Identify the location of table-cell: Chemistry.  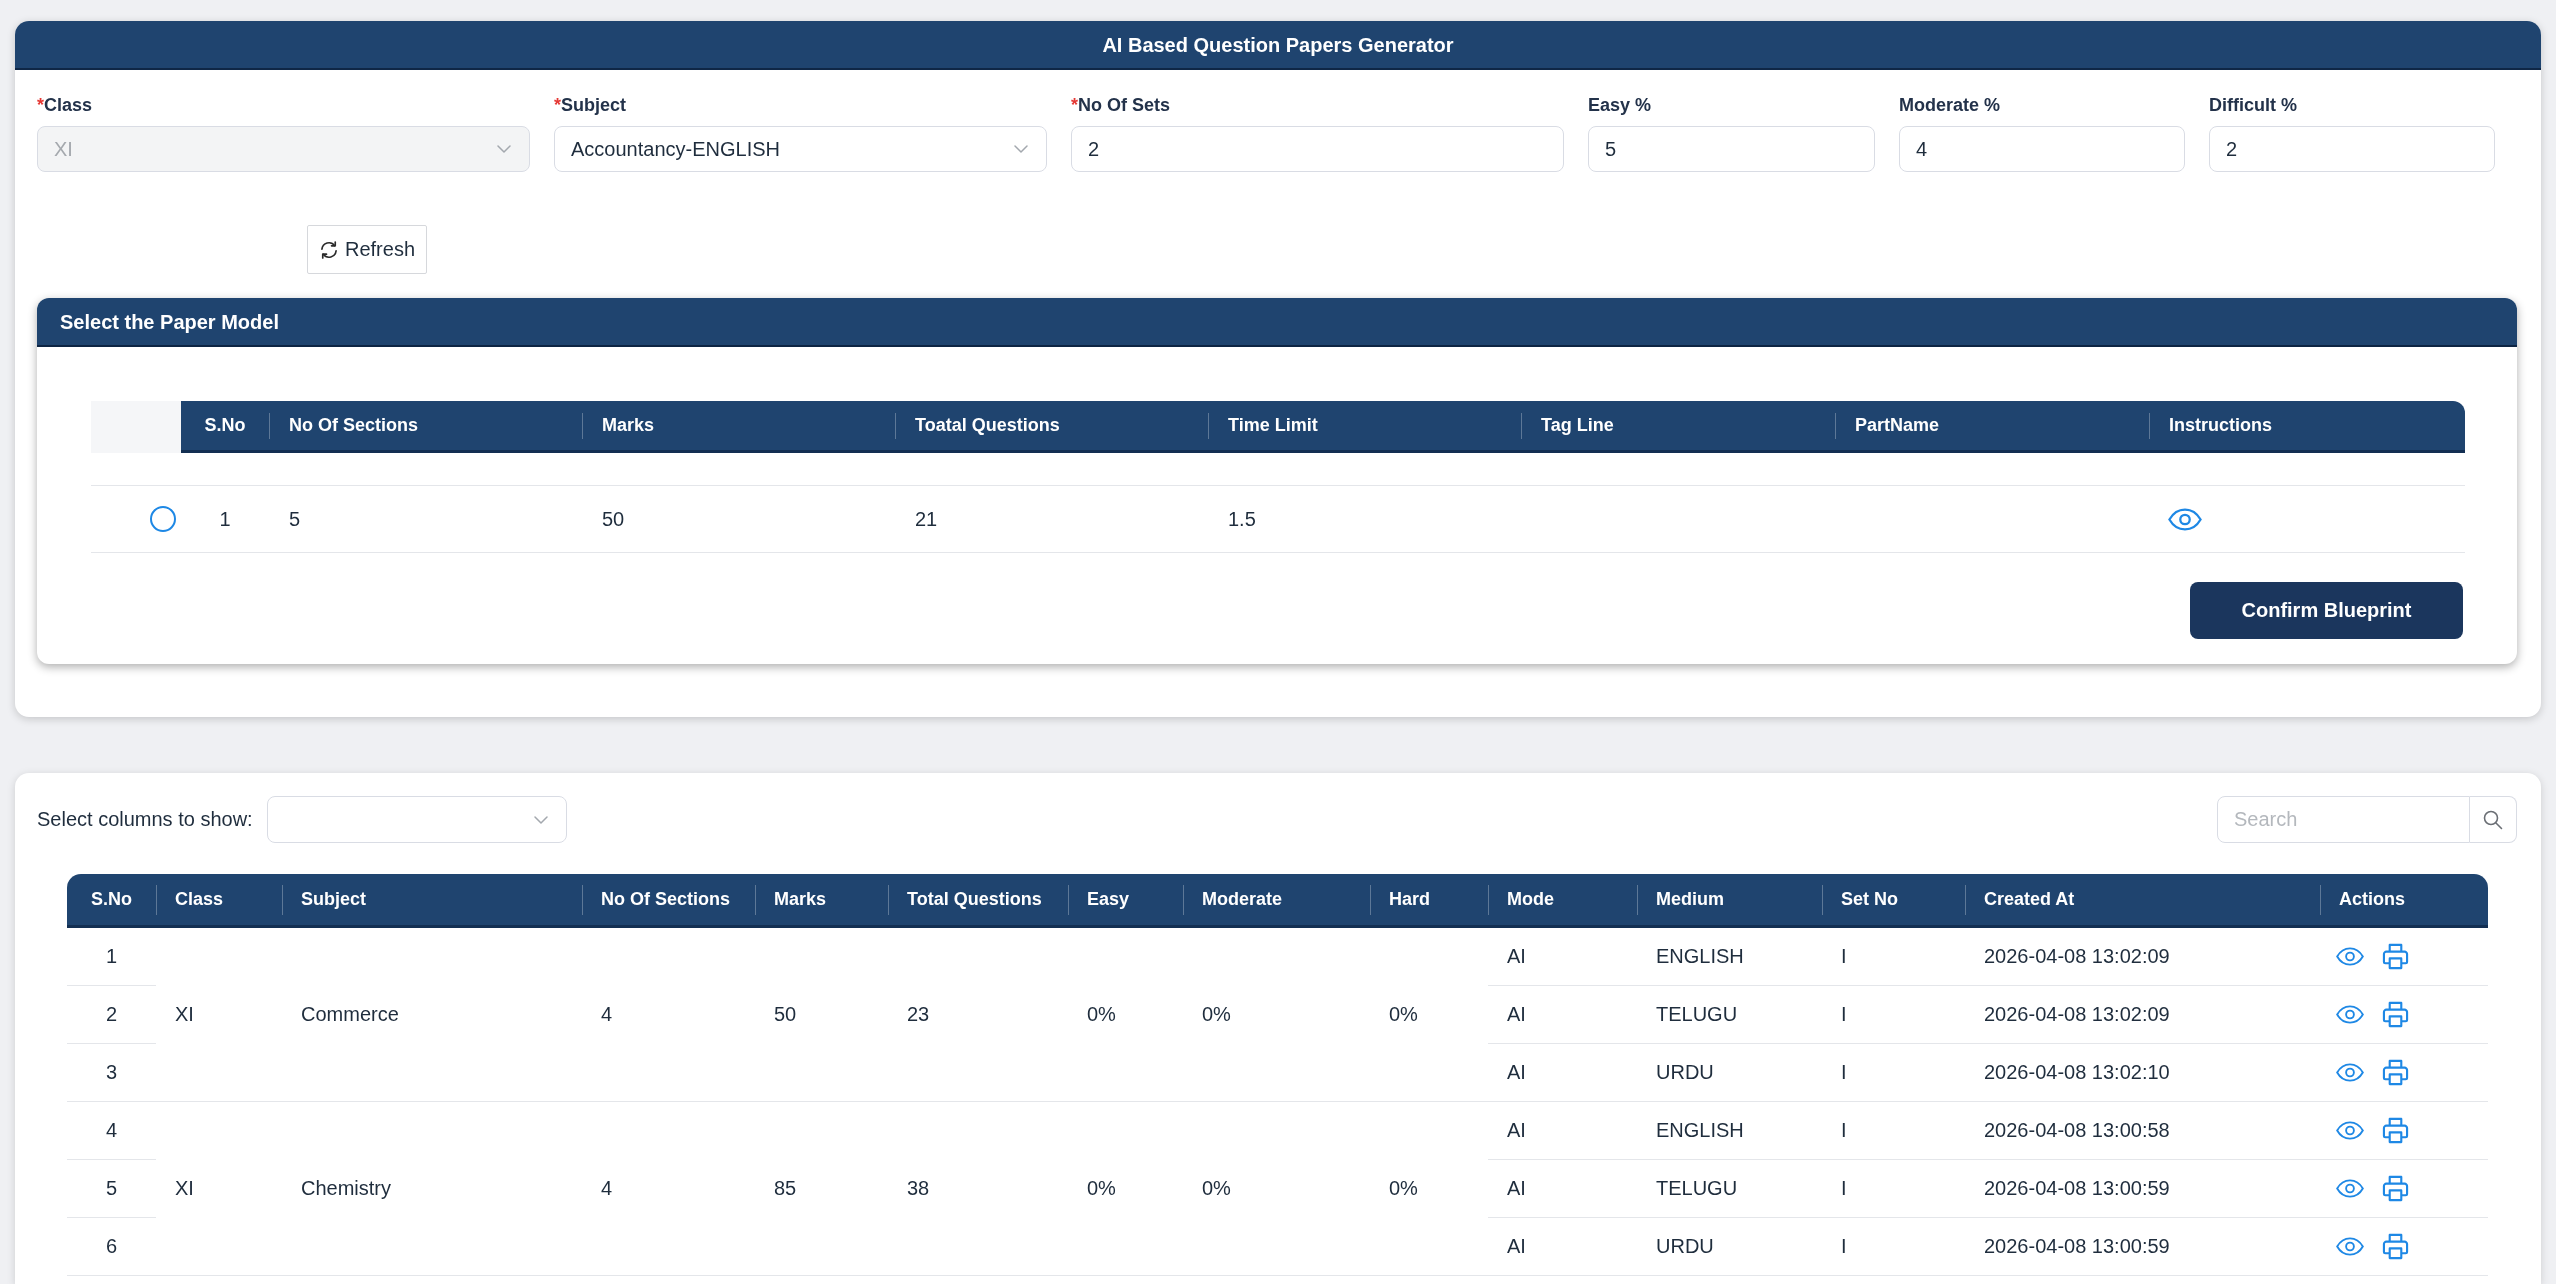
(432, 1189).